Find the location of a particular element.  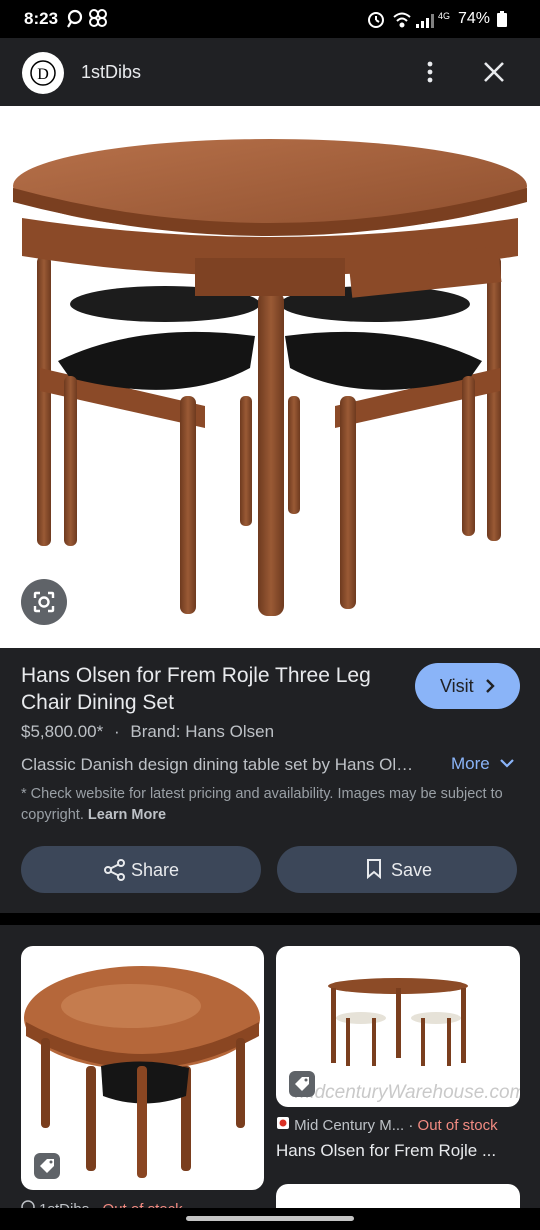

save-button: Save is located at coordinates (397, 869).